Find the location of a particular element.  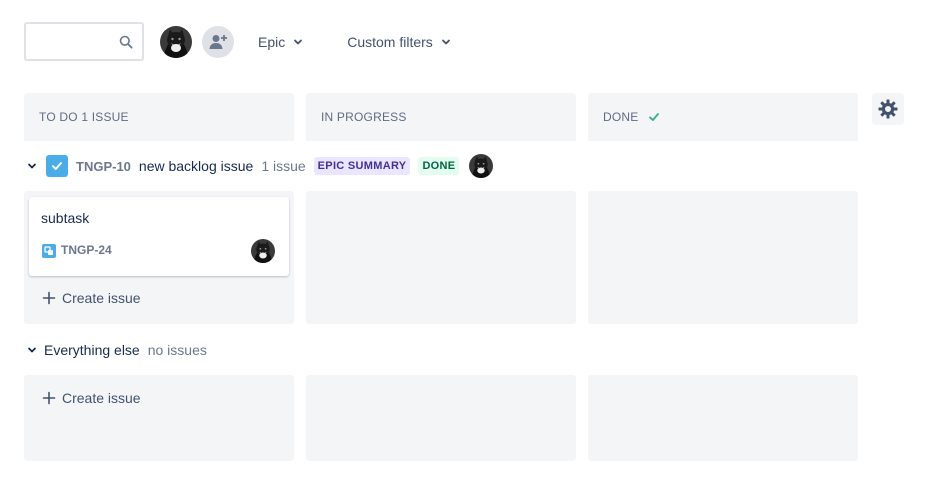

swimlane-everything-else: Everything else no issues is located at coordinates (115, 350).